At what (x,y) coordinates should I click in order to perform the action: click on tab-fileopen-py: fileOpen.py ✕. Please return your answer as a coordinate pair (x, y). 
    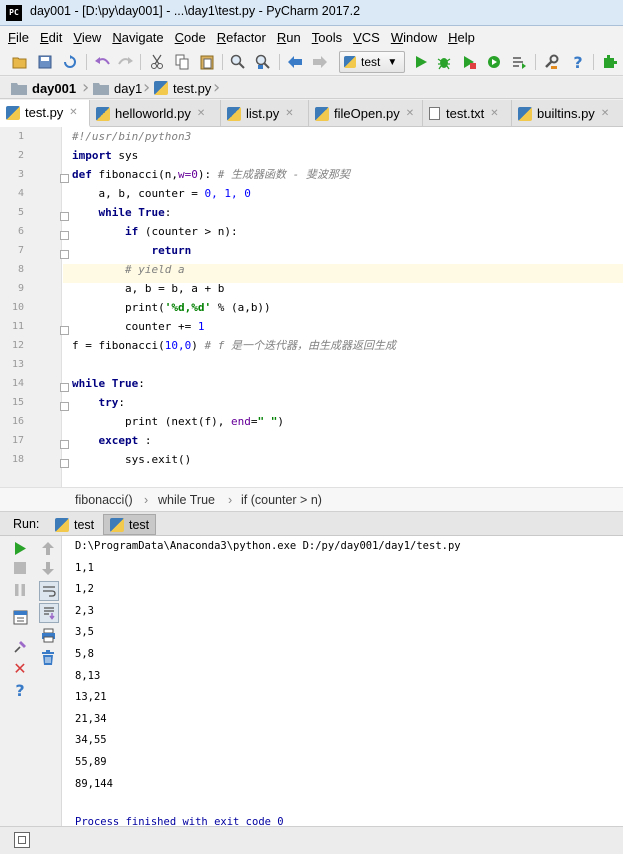
    Looking at the image, I should click on (366, 113).